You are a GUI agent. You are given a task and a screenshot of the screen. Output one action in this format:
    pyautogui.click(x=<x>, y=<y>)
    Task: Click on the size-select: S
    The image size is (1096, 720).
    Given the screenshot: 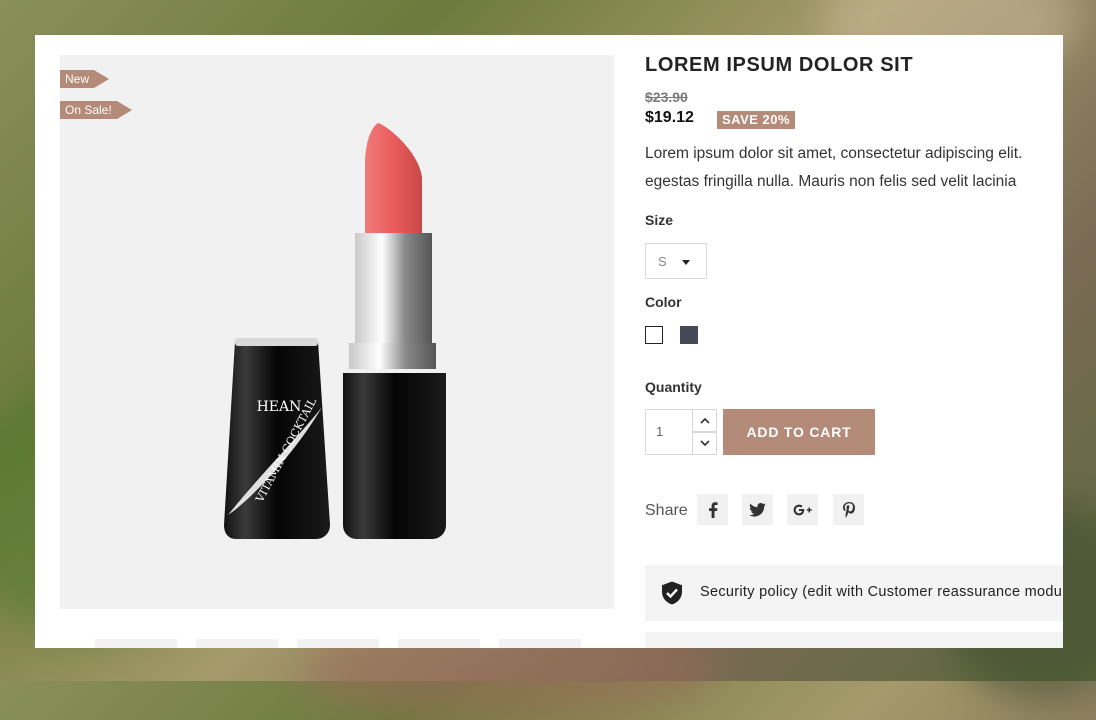 What is the action you would take?
    pyautogui.click(x=676, y=261)
    